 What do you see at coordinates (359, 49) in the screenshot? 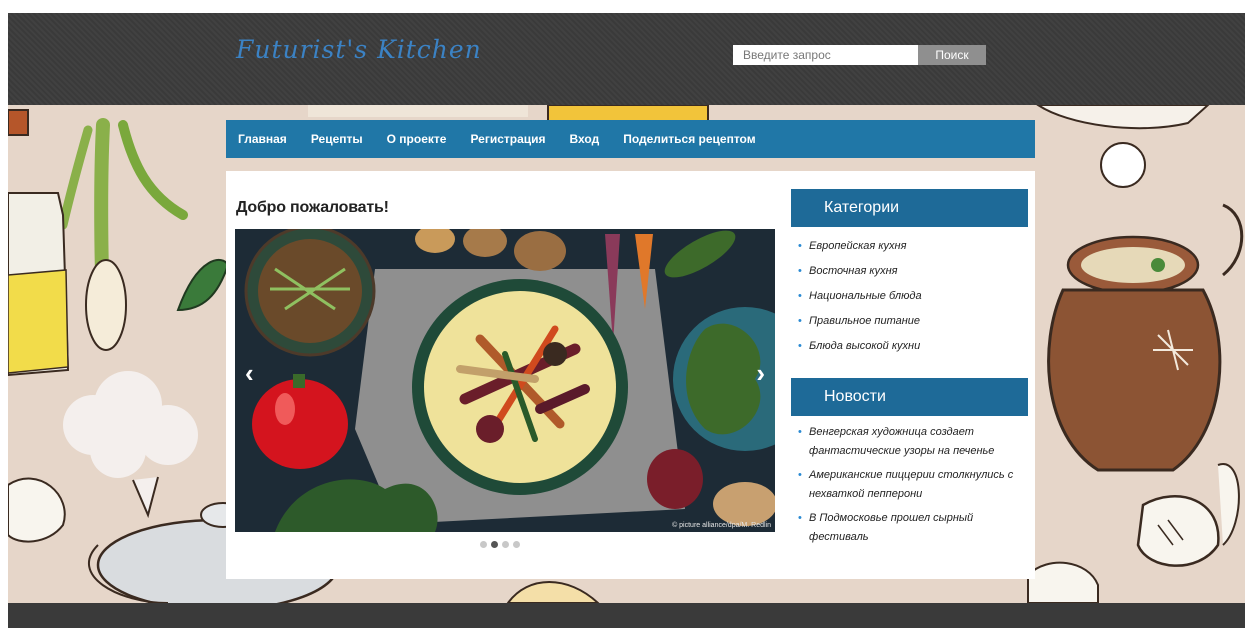
I see `site-logo: Futurist's Kitchen` at bounding box center [359, 49].